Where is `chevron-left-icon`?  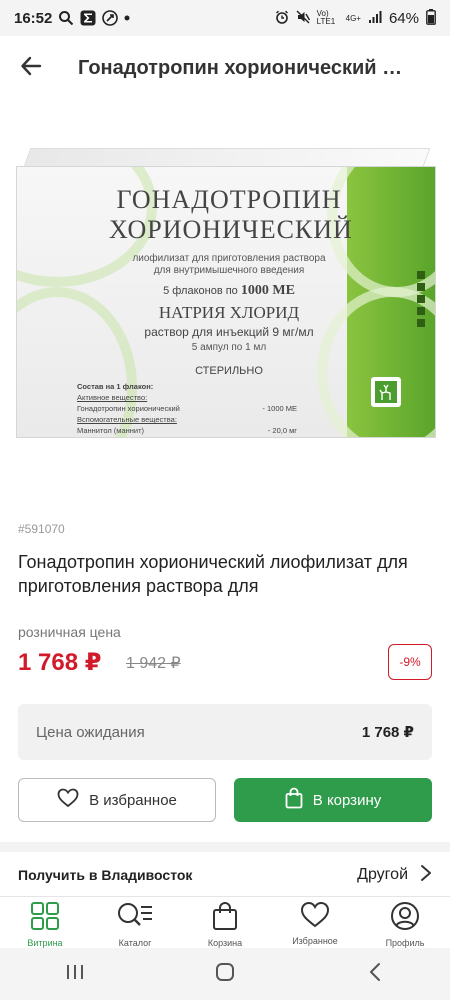
chevron-left-icon is located at coordinates (375, 974).